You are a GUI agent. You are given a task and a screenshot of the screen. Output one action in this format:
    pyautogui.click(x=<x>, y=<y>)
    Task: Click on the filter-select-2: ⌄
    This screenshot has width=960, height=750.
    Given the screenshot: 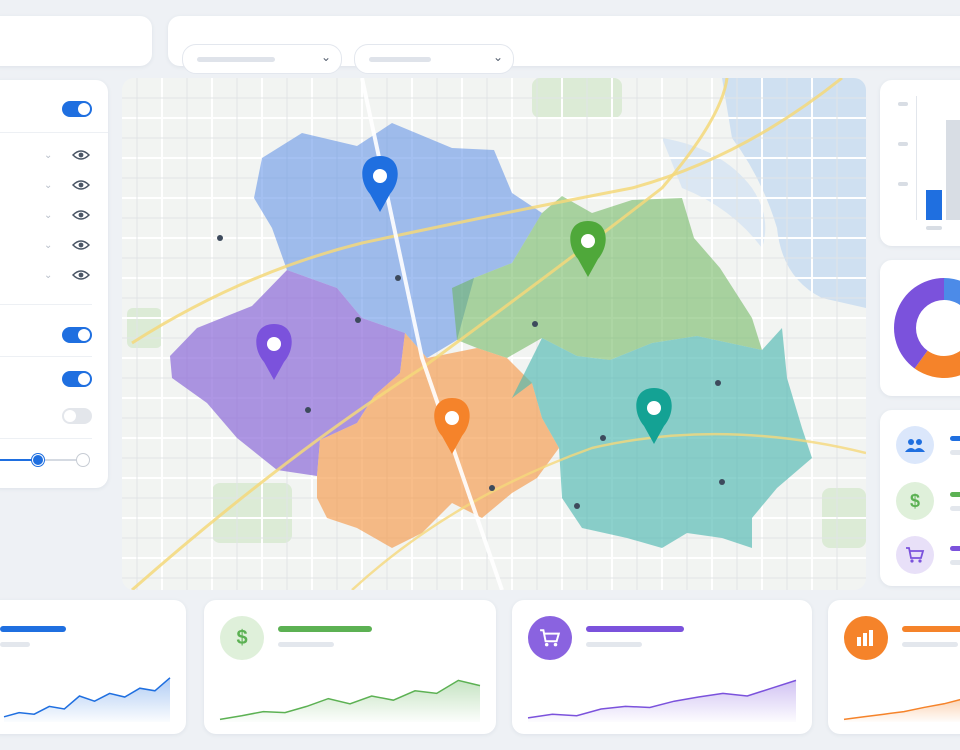 What is the action you would take?
    pyautogui.click(x=434, y=59)
    